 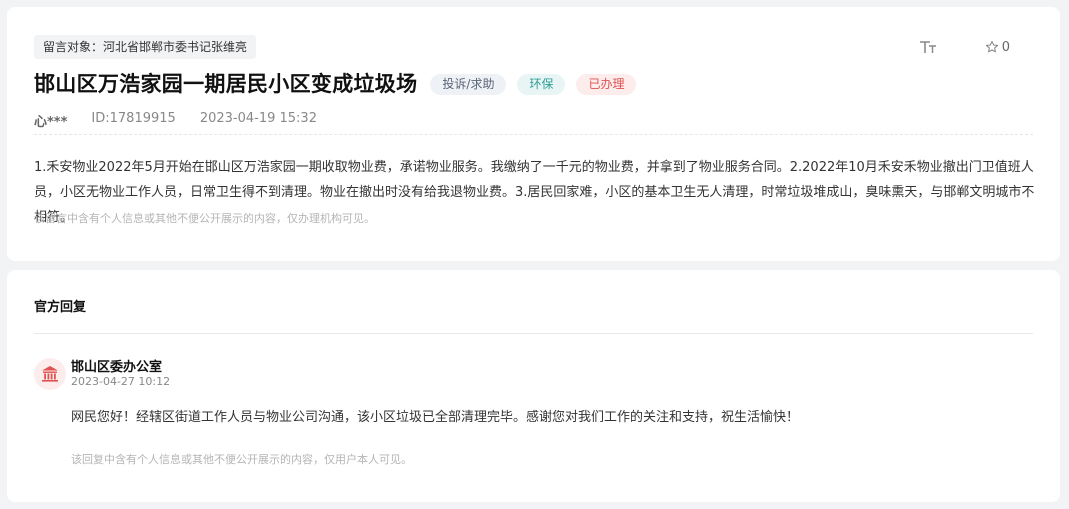 What do you see at coordinates (964, 47) in the screenshot?
I see `toolbar: 0` at bounding box center [964, 47].